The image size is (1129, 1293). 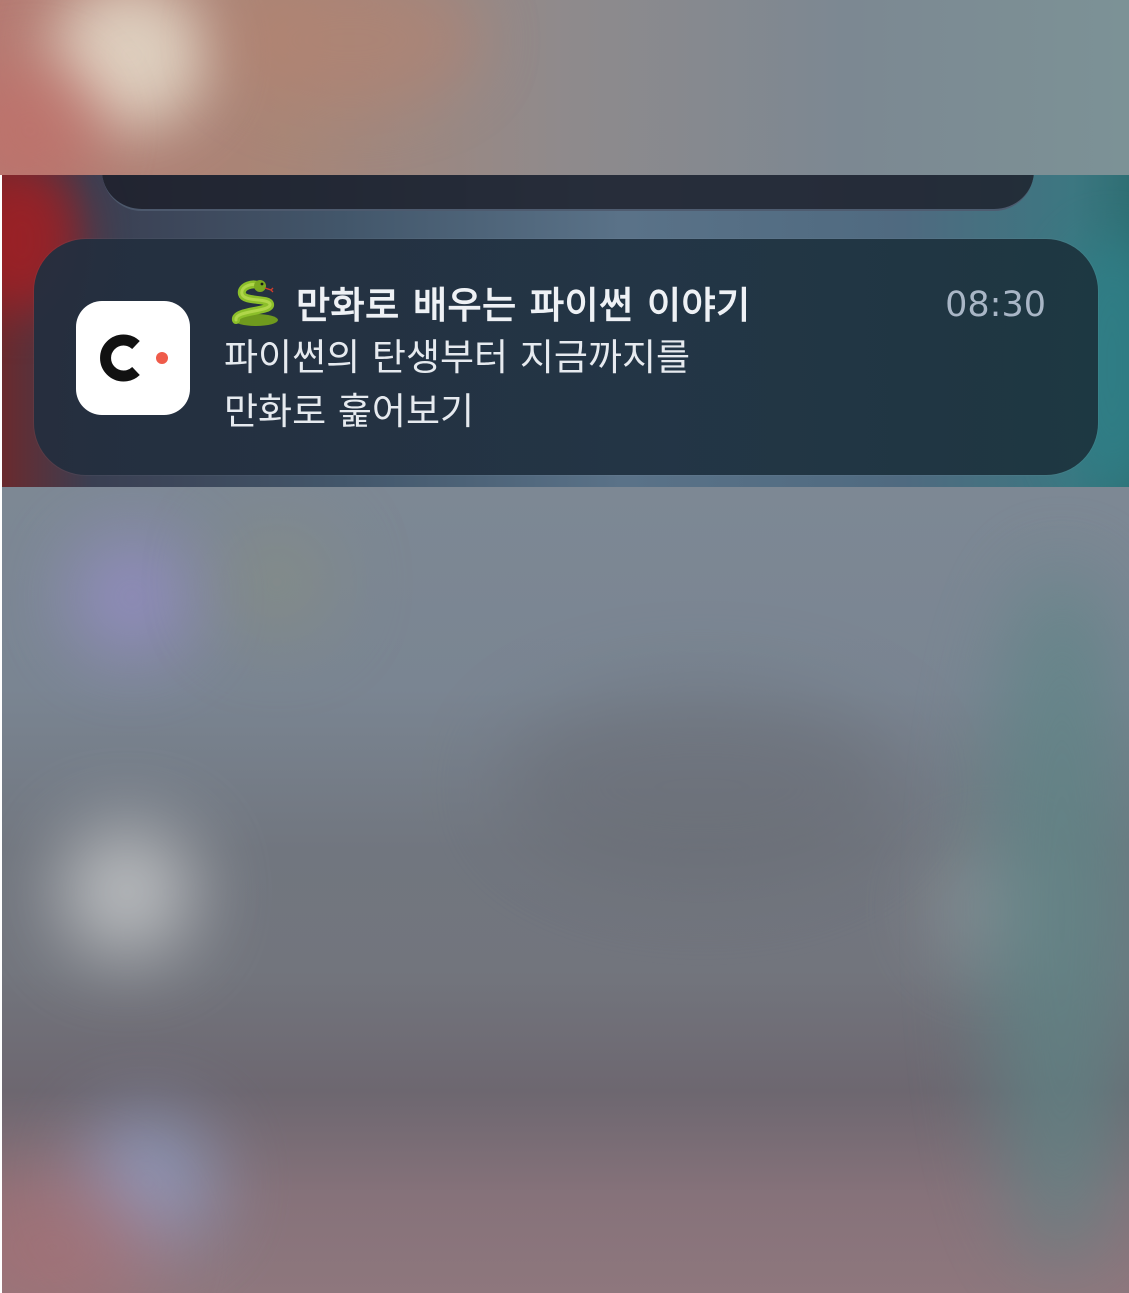 I want to click on notification-title: 만화로 배우는 파이썬 이야기, so click(x=523, y=305).